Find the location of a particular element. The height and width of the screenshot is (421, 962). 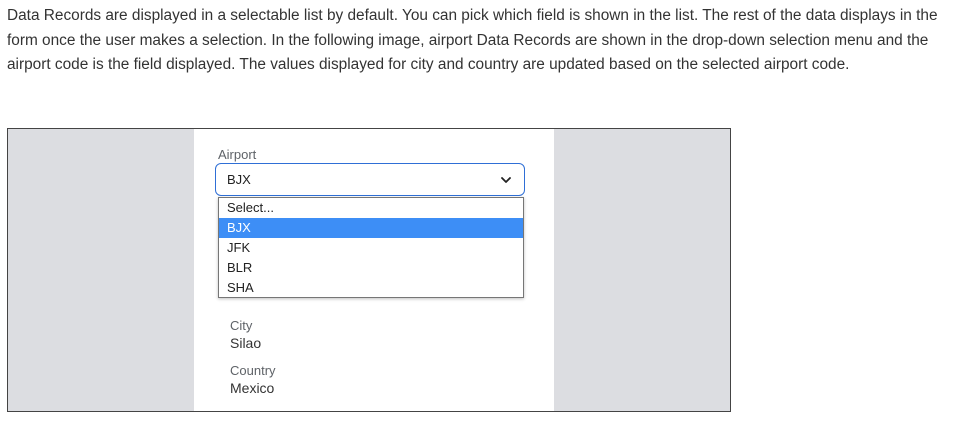

city-label: City is located at coordinates (241, 325).